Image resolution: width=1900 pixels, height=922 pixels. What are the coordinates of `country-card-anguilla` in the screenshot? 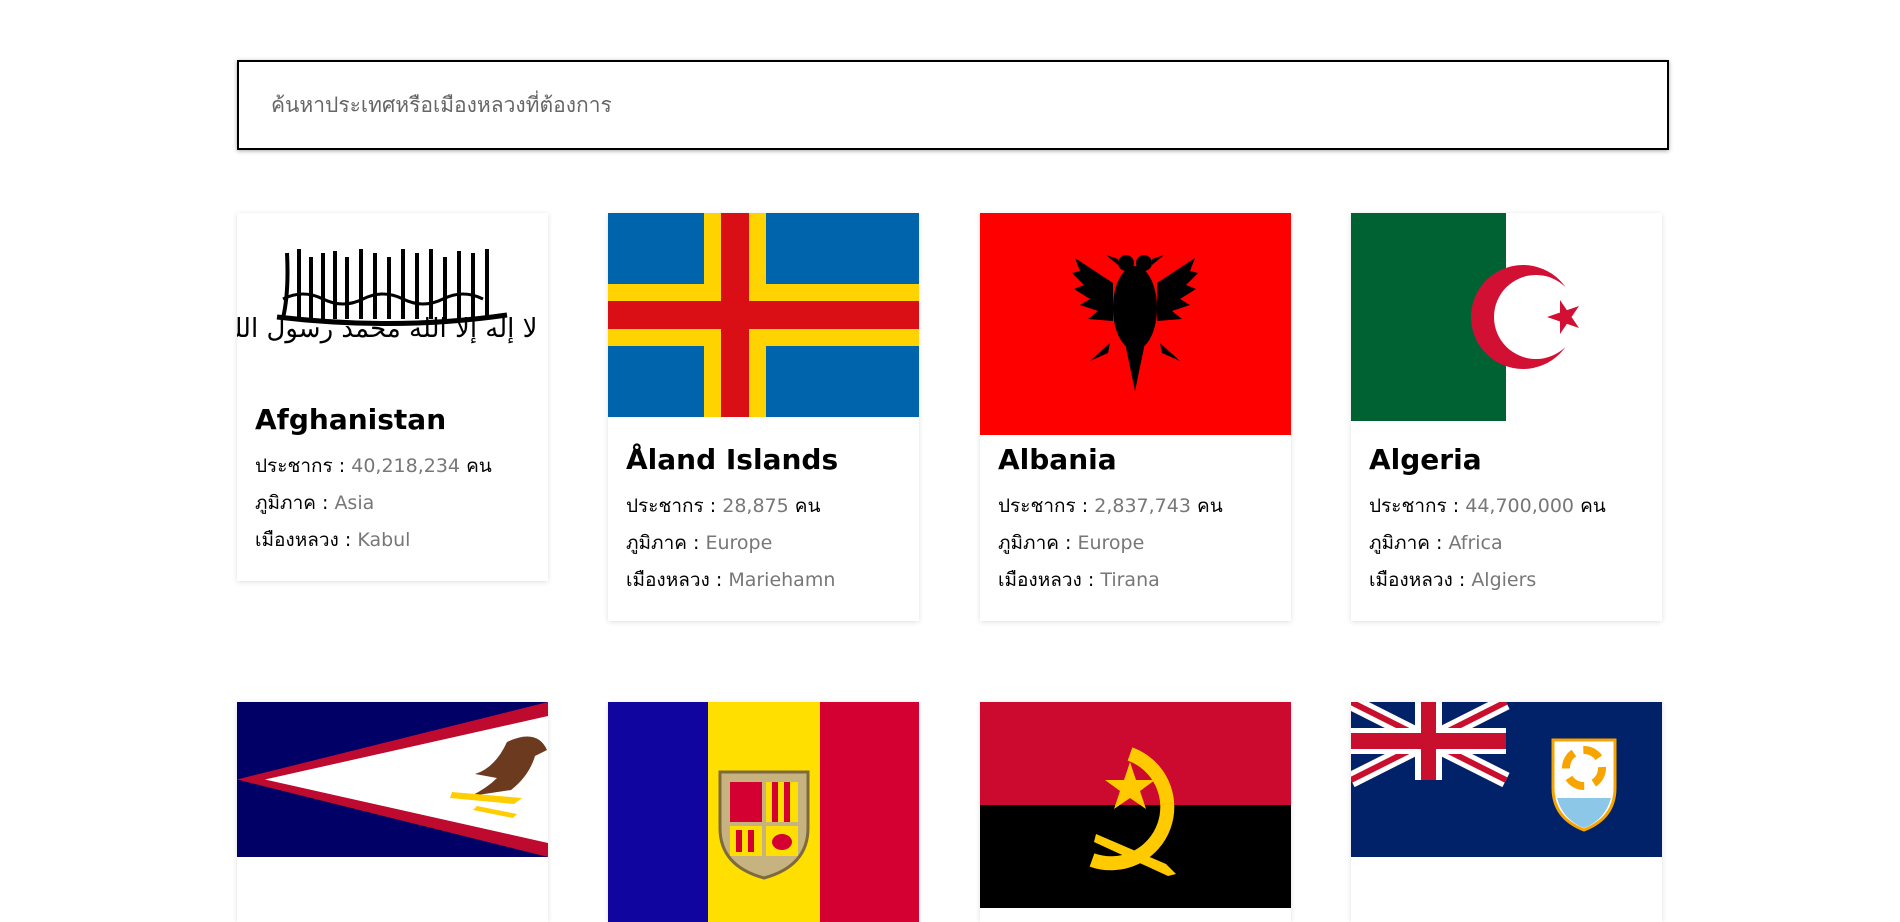 It's located at (1506, 812).